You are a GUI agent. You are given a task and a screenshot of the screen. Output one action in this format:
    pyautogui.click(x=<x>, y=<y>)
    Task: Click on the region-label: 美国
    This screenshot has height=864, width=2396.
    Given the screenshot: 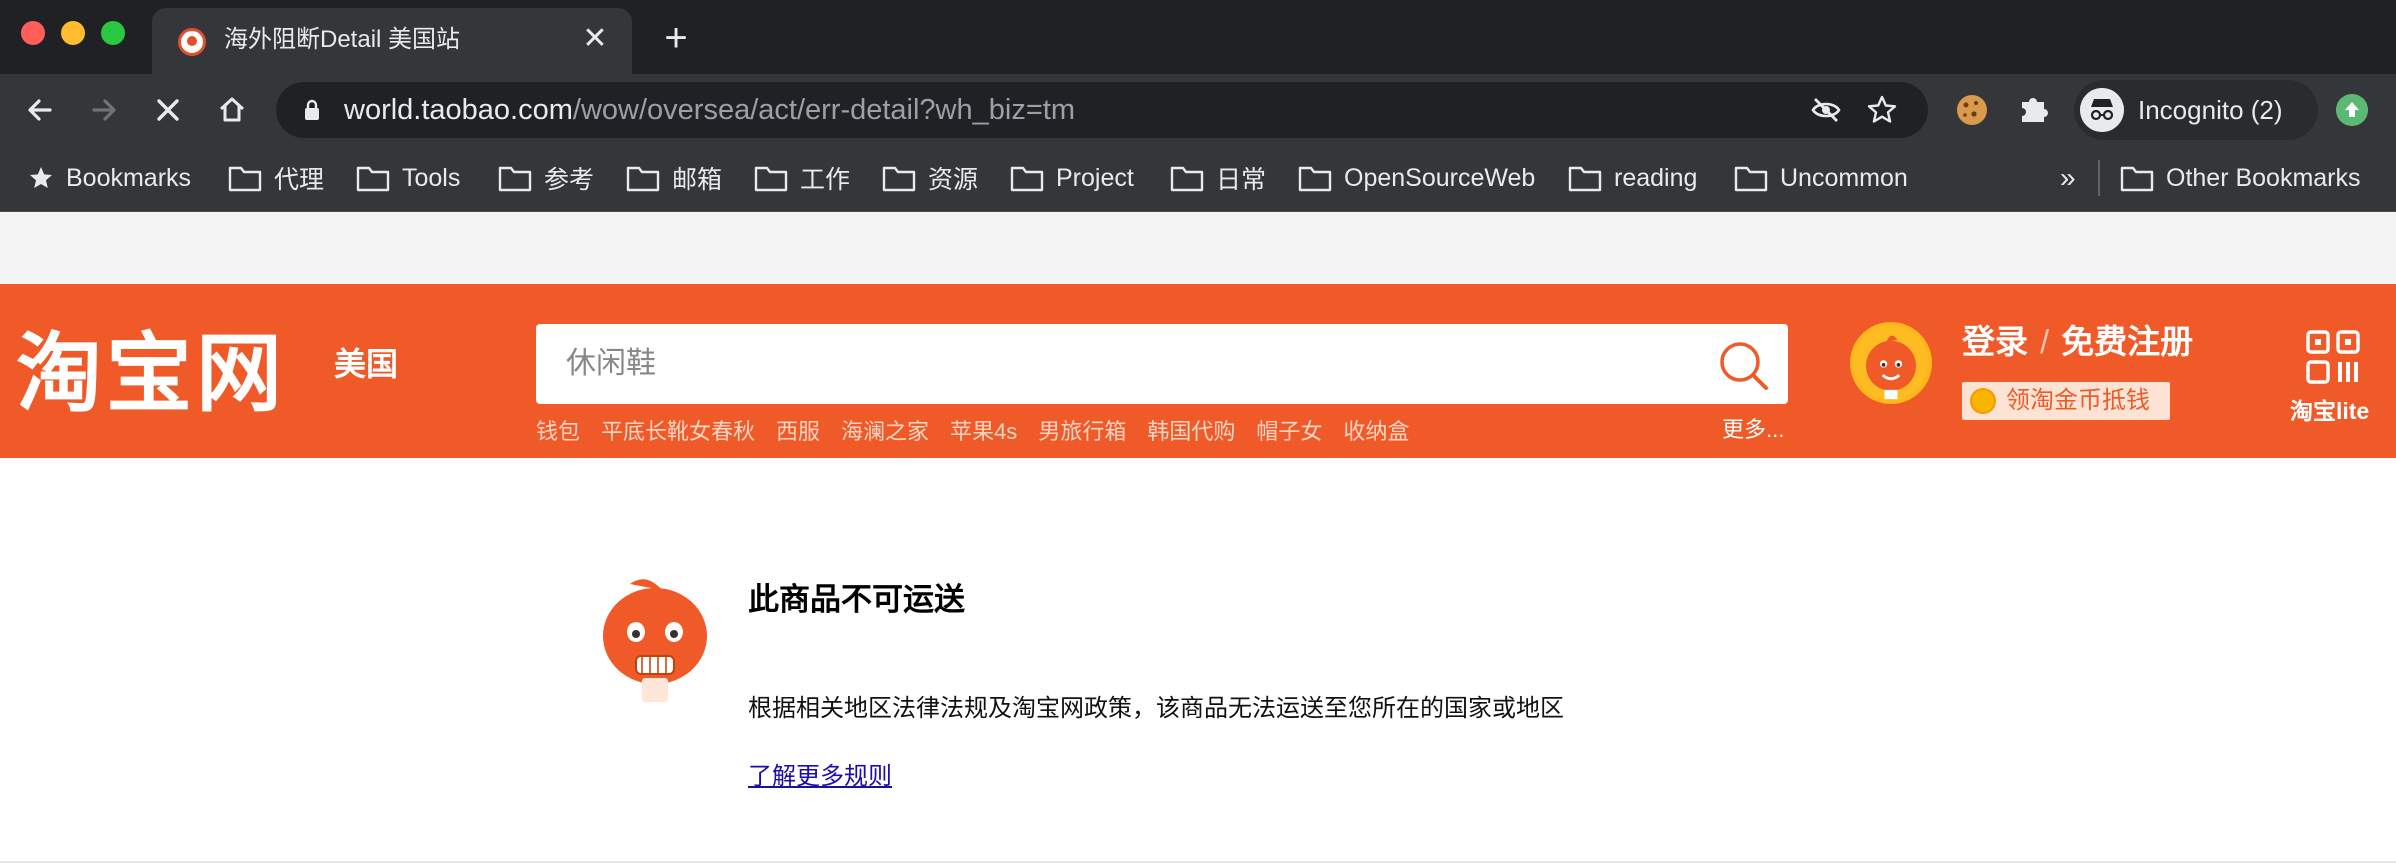 What is the action you would take?
    pyautogui.click(x=366, y=364)
    